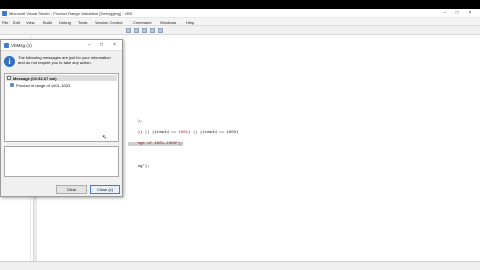 The width and height of the screenshot is (480, 270). I want to click on code-line-highlighted: nge of 1001-1003");, so click(156, 144).